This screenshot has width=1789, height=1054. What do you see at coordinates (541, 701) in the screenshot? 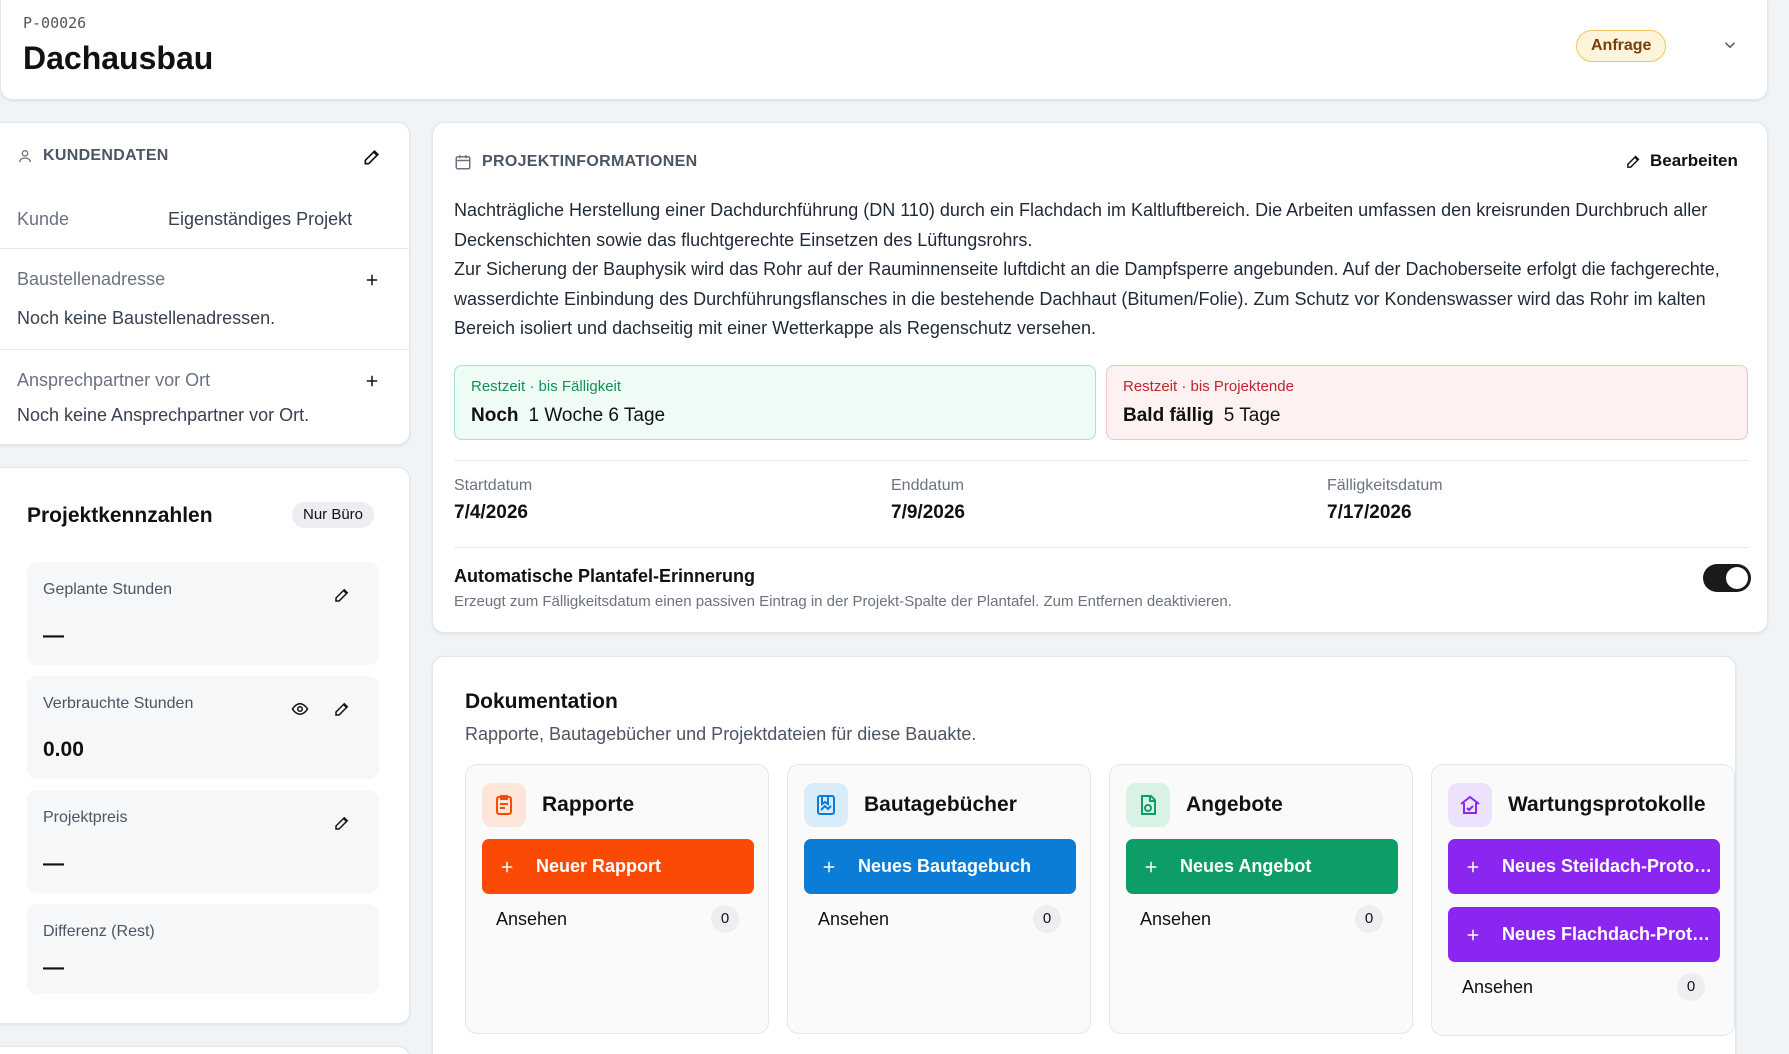
I see `documentation-title: Dokumentation` at bounding box center [541, 701].